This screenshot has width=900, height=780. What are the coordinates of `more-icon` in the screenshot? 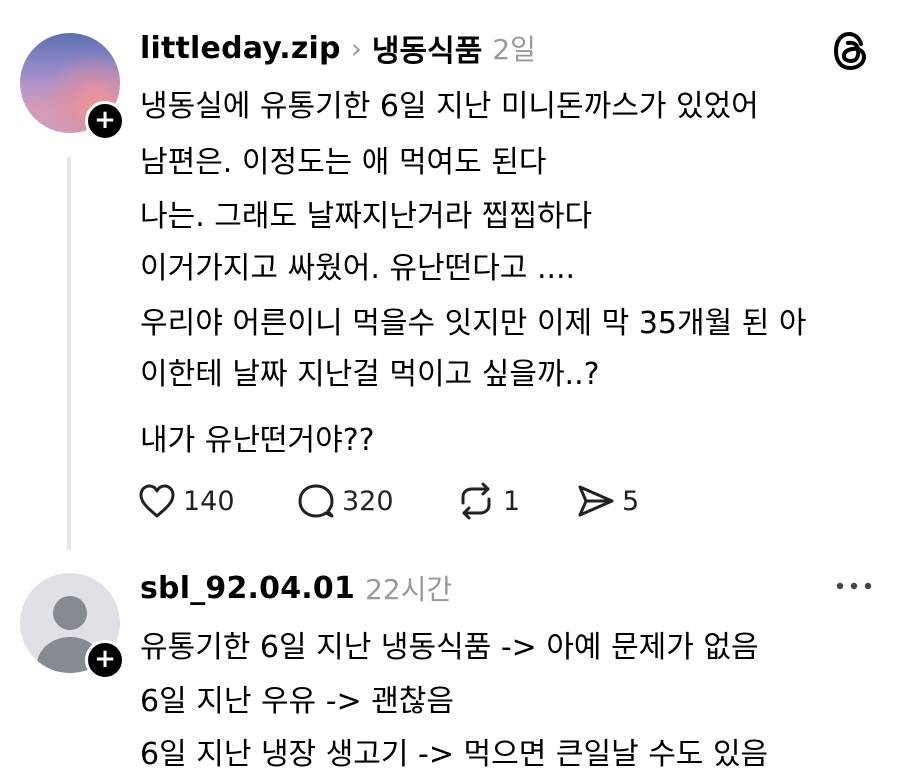 It's located at (854, 586).